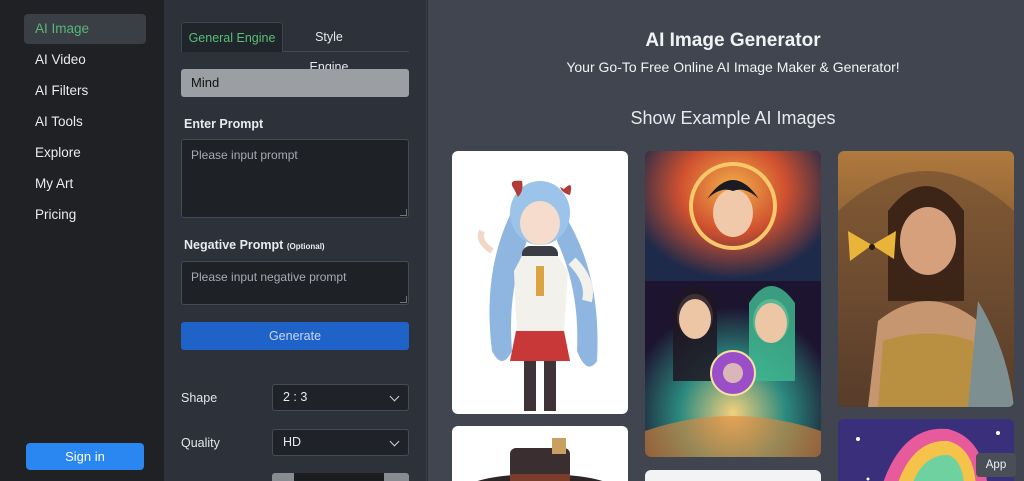 The image size is (1024, 481). I want to click on example-image-portrait, so click(926, 279).